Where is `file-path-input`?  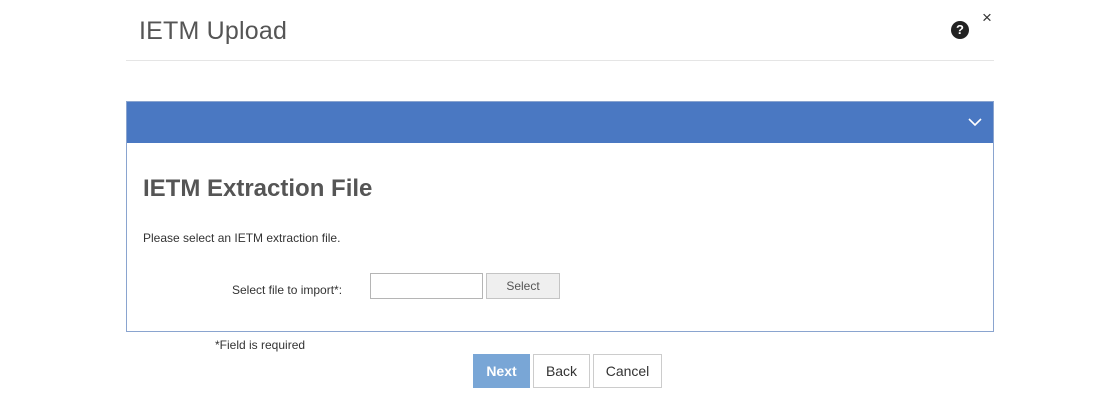 file-path-input is located at coordinates (426, 286).